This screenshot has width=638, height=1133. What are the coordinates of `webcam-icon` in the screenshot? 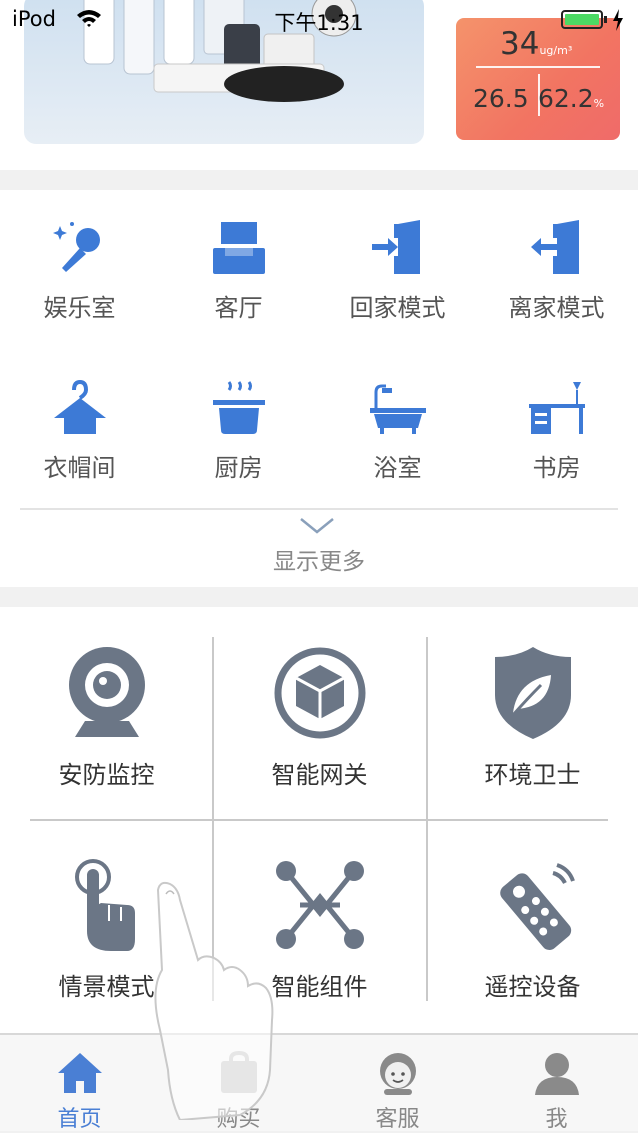 It's located at (106, 692).